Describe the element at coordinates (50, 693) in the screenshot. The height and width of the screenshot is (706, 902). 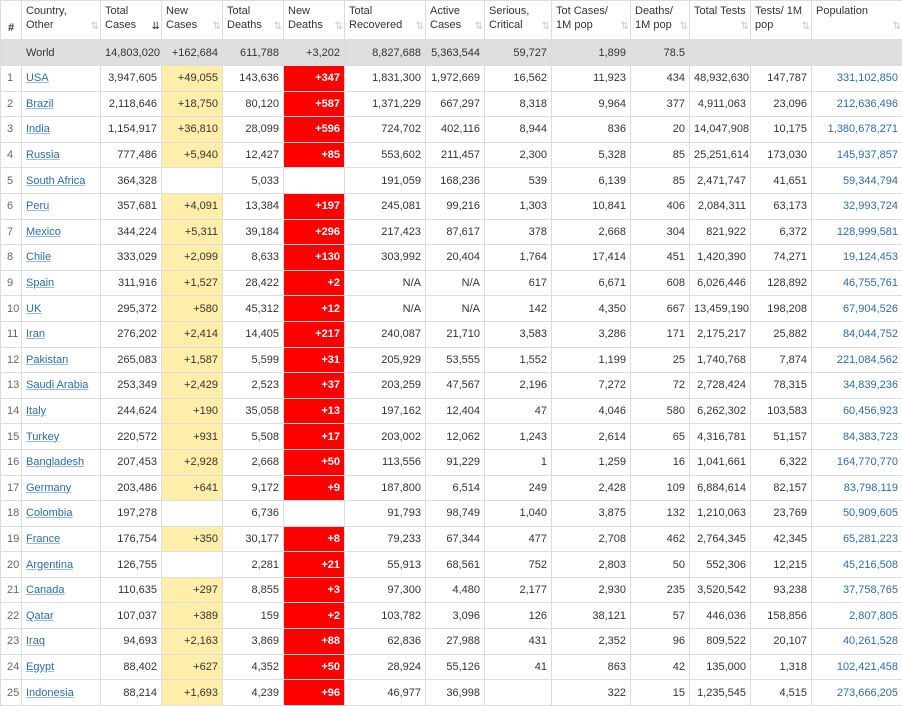
I see `country-link: Indonesia` at that location.